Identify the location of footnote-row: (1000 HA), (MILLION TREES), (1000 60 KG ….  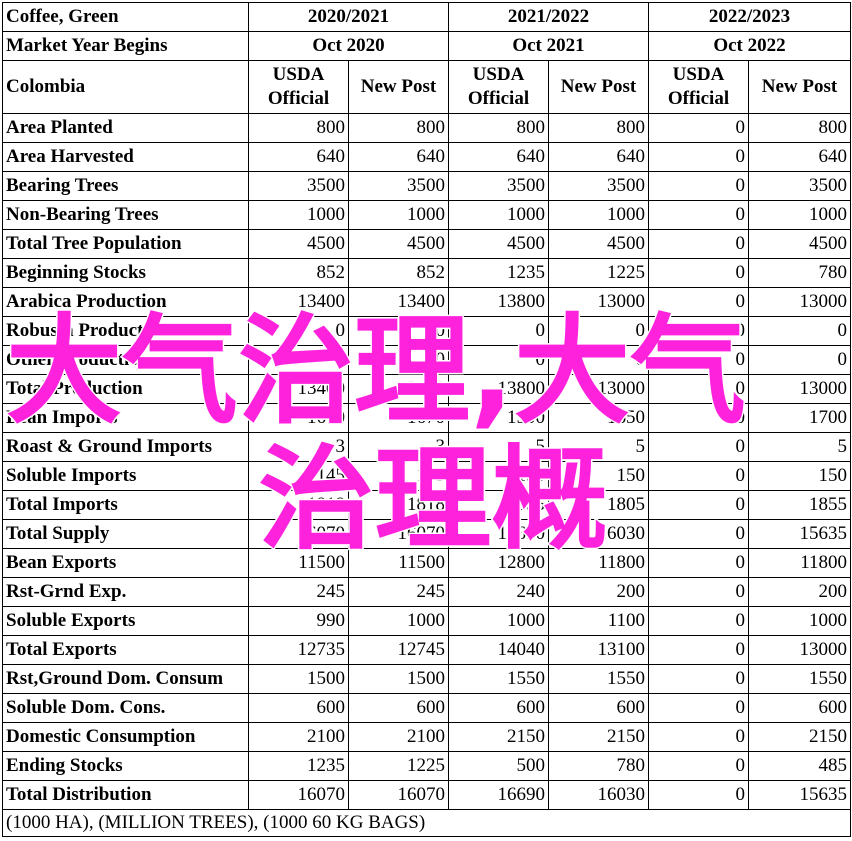
(426, 823).